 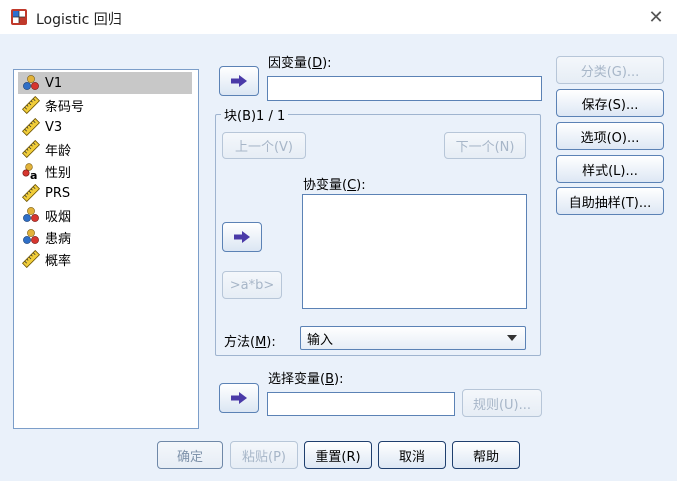 I want to click on variable-label: 概率, so click(x=58, y=261).